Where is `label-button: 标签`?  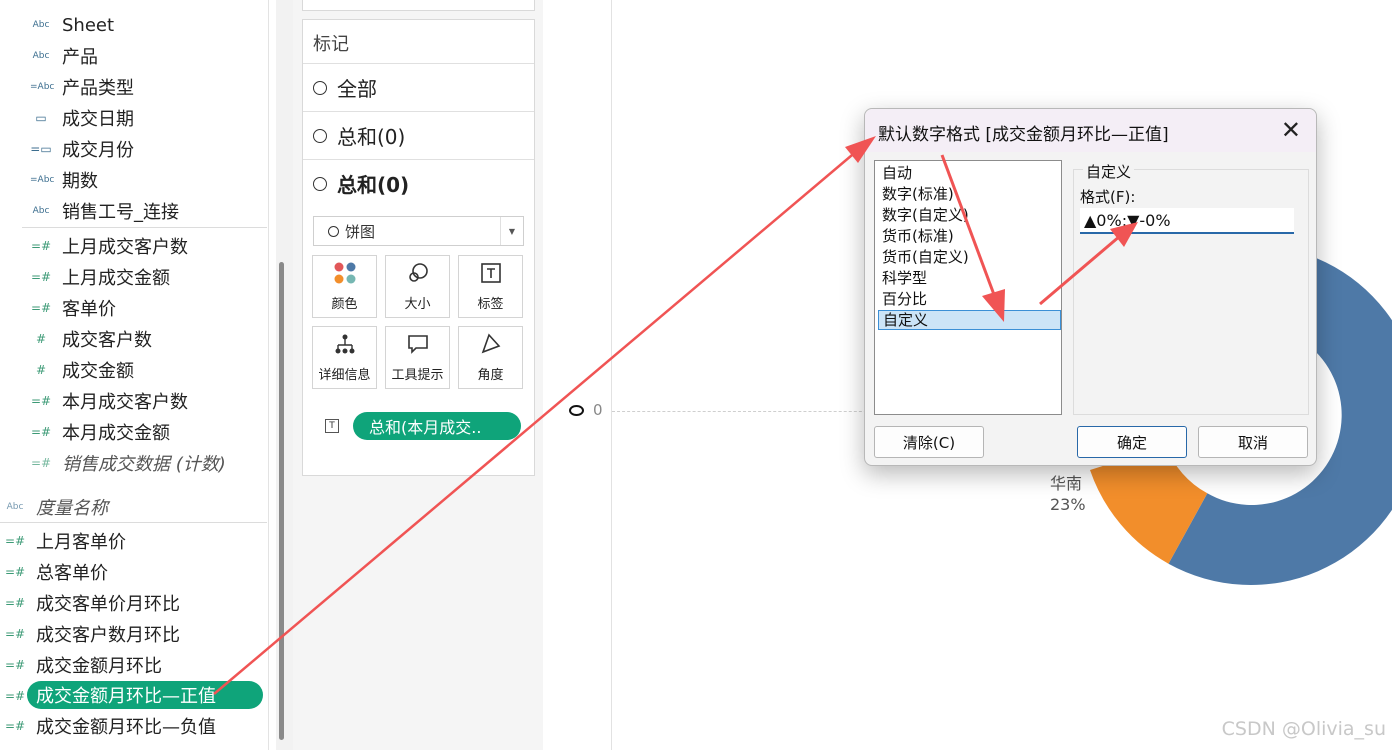 label-button: 标签 is located at coordinates (490, 286).